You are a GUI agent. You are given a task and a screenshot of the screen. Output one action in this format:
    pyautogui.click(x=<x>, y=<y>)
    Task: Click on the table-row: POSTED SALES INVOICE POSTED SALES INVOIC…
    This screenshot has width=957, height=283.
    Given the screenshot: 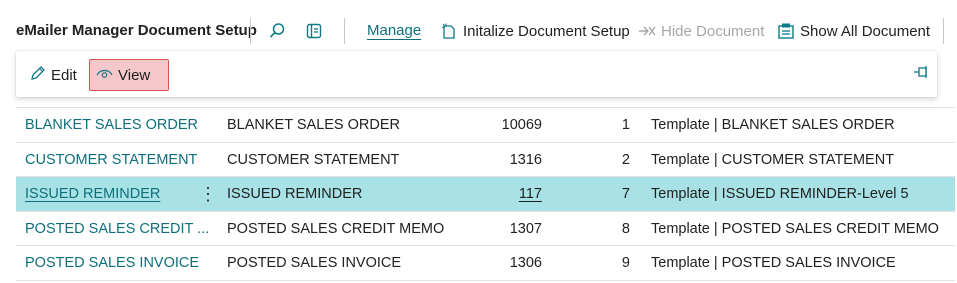 What is the action you would take?
    pyautogui.click(x=485, y=263)
    